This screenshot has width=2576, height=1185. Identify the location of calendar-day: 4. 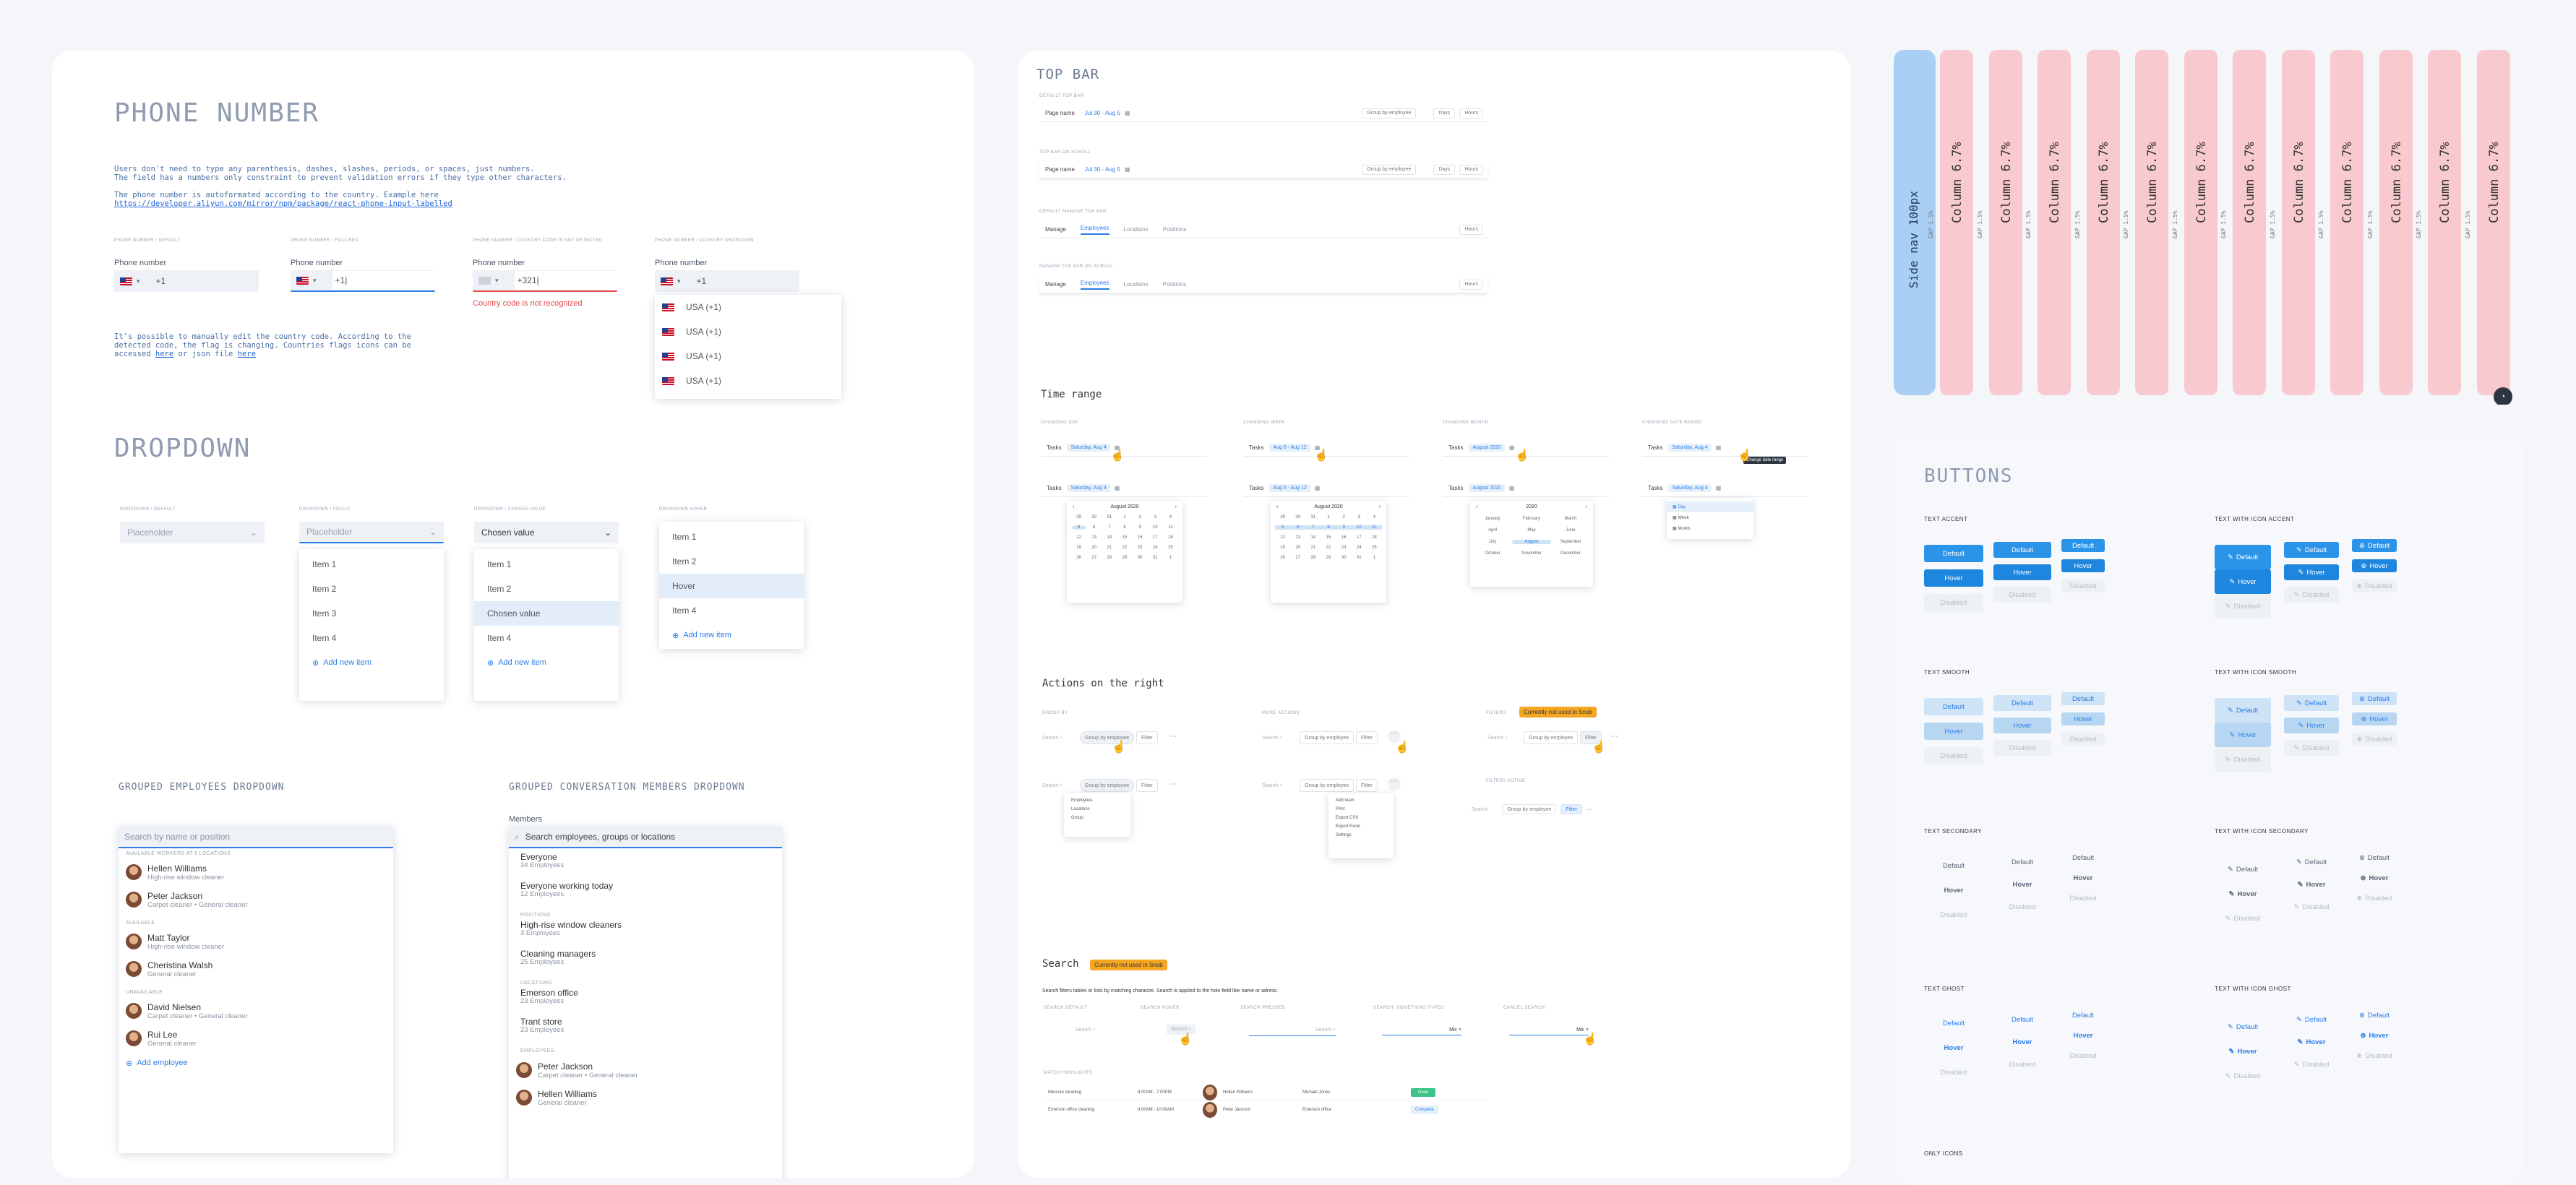
(1375, 517).